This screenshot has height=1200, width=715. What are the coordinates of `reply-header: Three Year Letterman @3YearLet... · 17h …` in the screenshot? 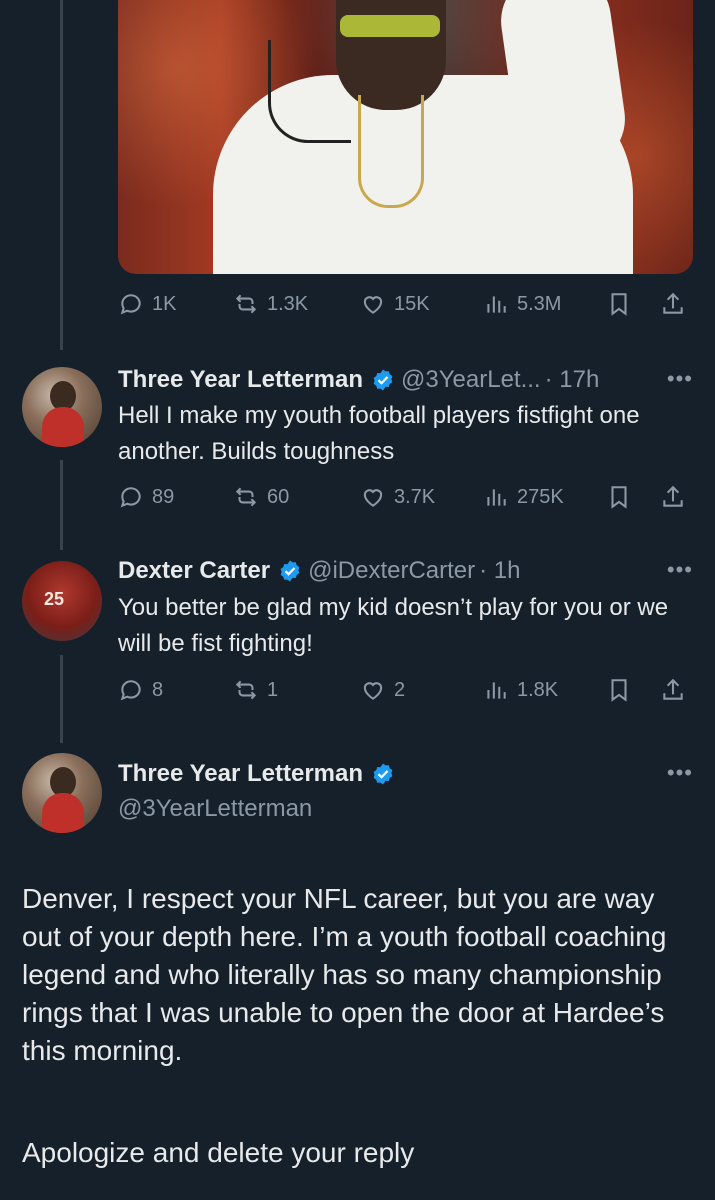 It's located at (405, 380).